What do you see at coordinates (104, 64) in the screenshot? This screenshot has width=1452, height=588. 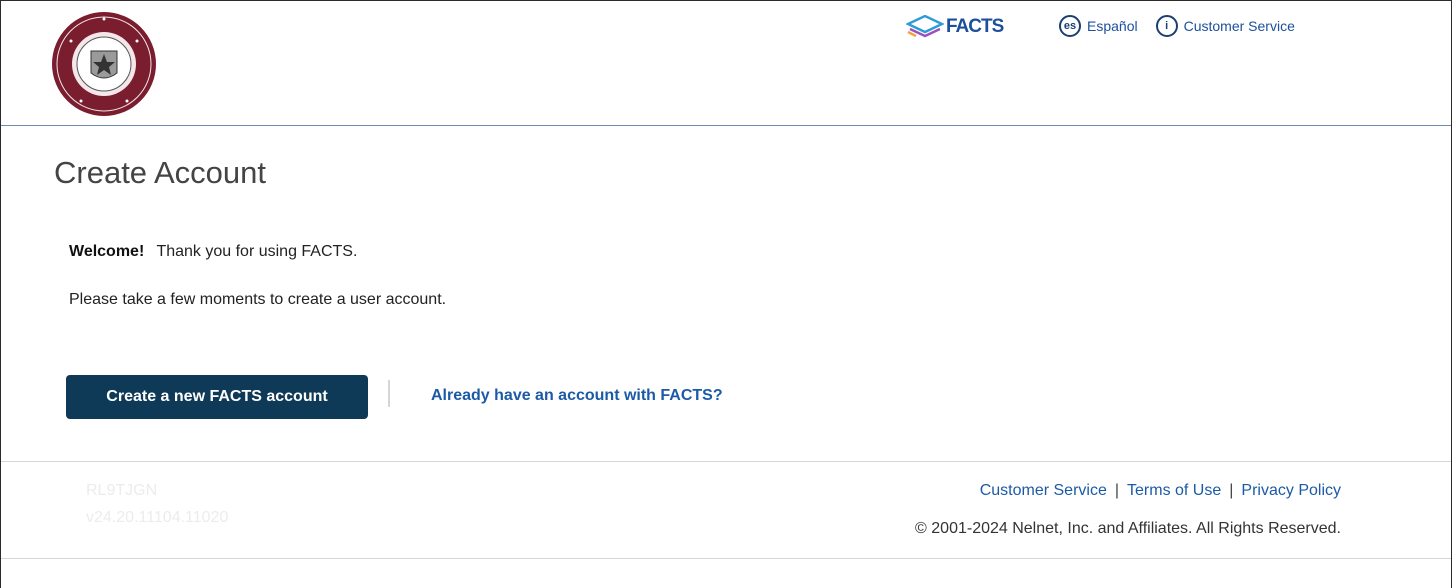 I see `school-seal-logo` at bounding box center [104, 64].